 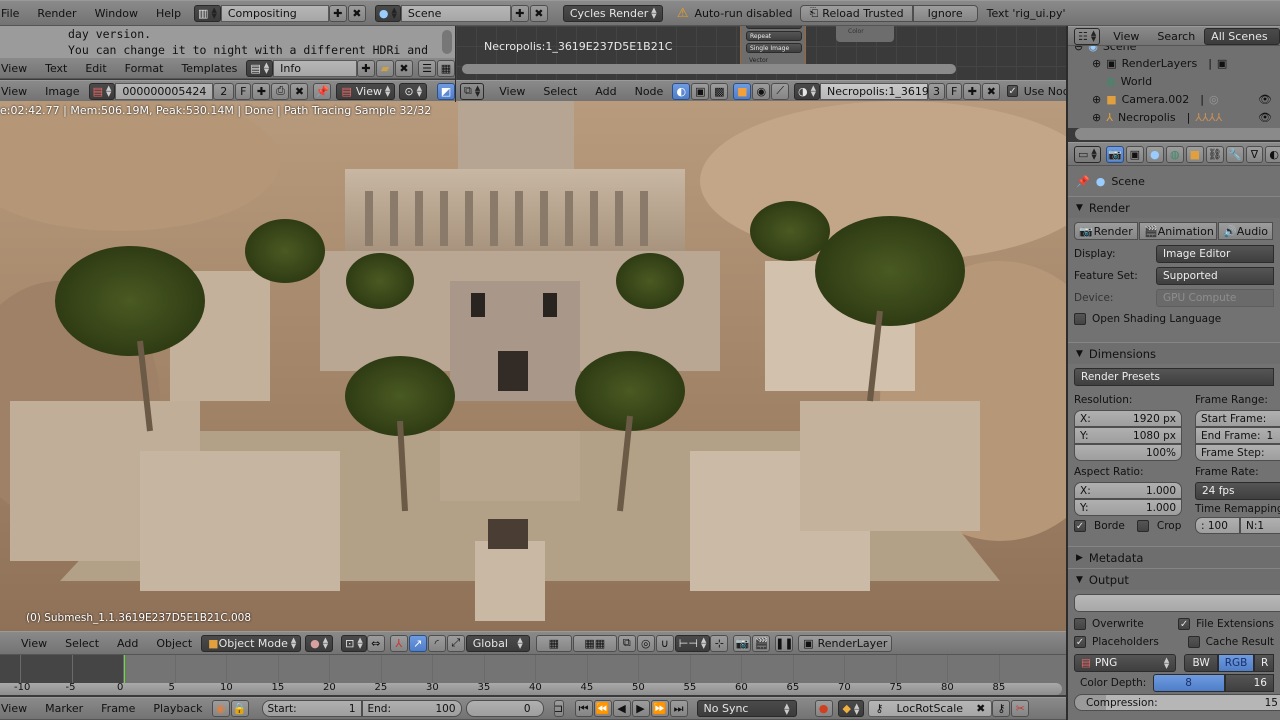 I want to click on pin-icon: 📌, so click(x=1083, y=181).